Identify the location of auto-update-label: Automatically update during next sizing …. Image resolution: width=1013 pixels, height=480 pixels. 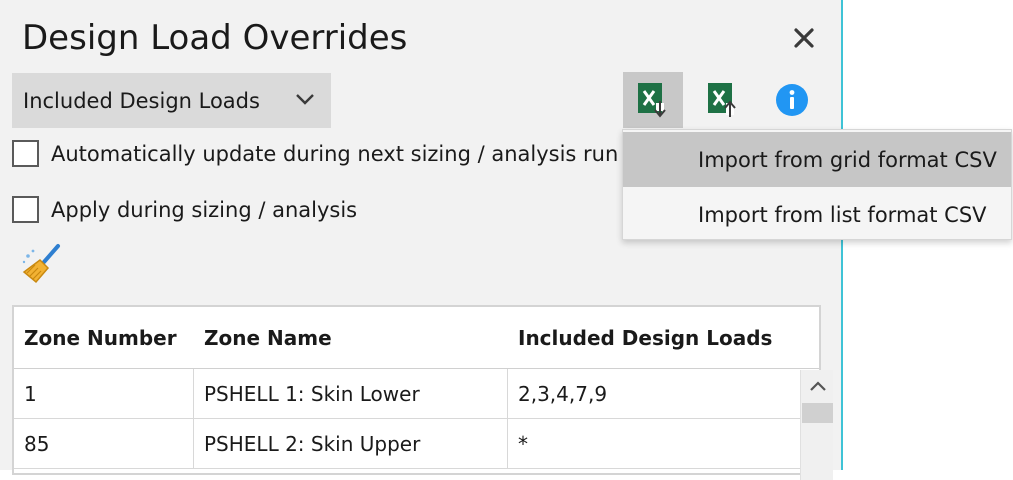
(335, 153).